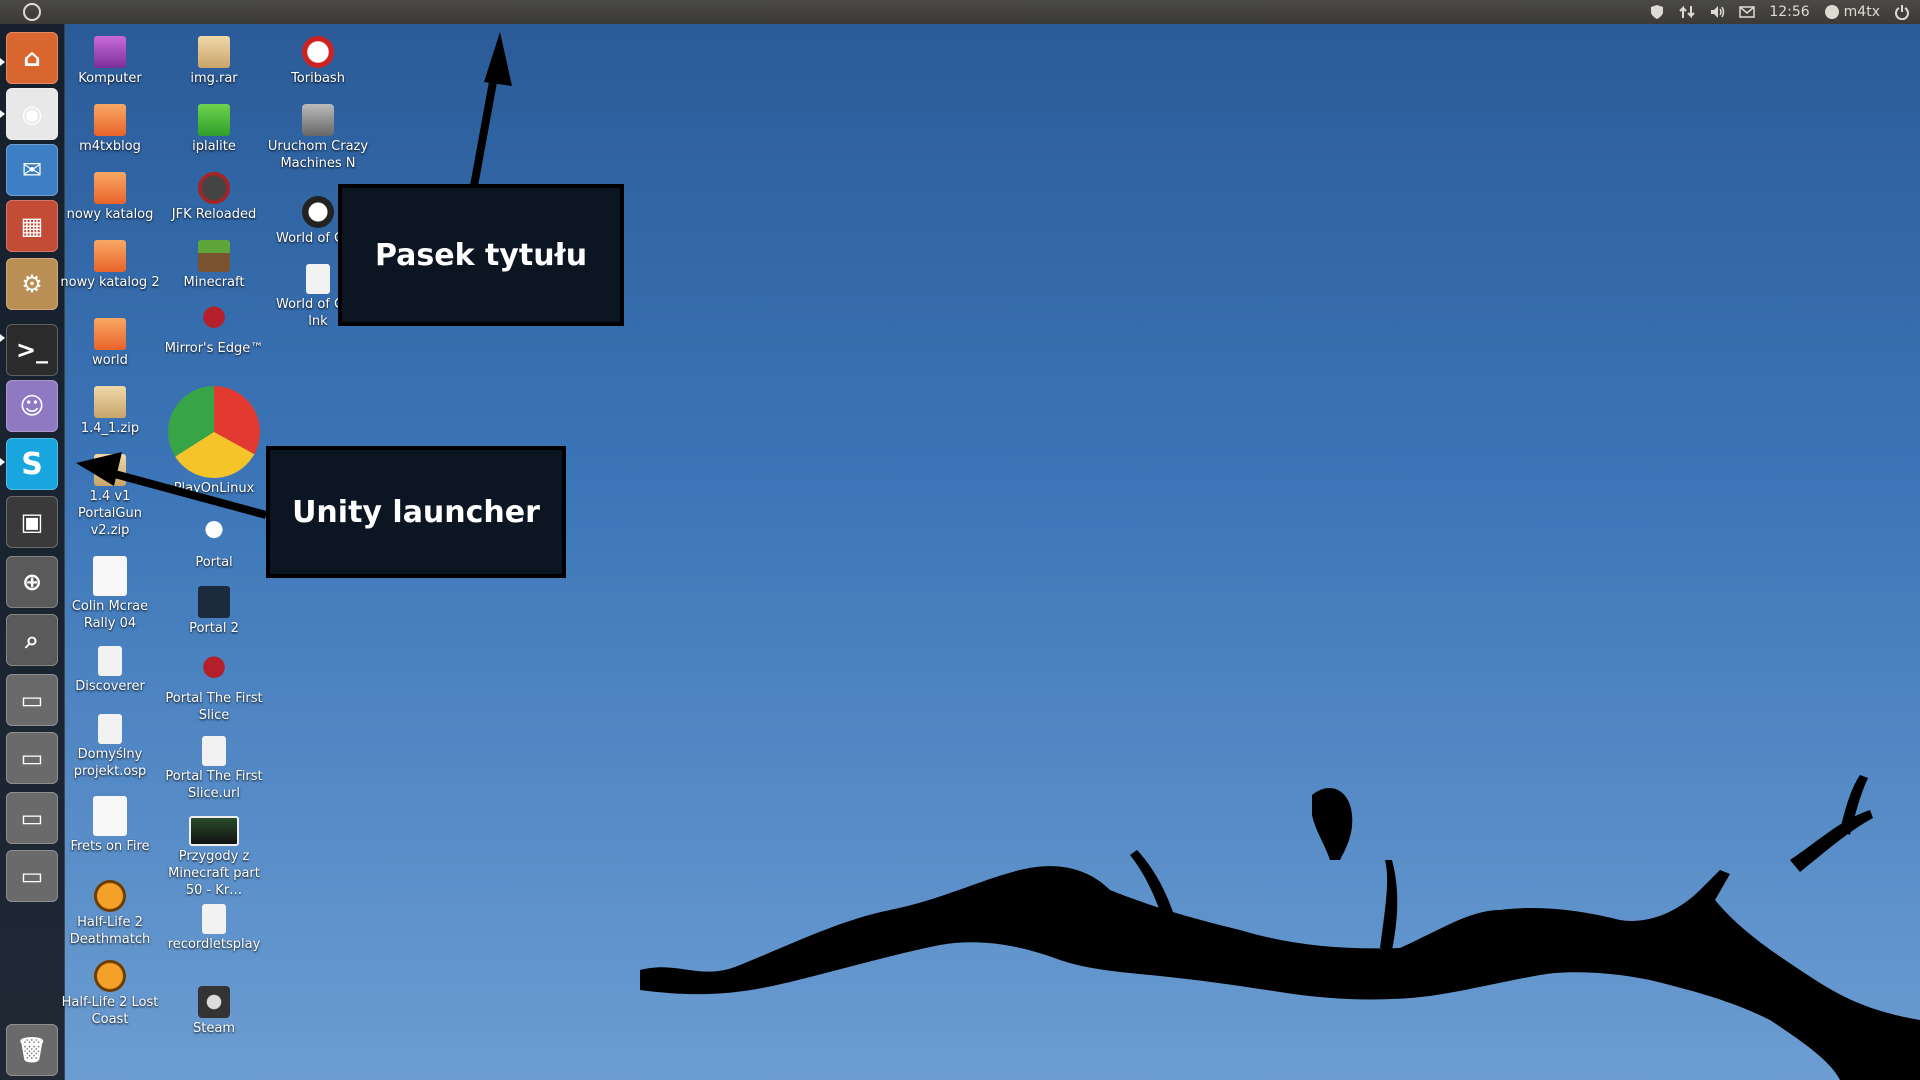 This screenshot has height=1080, width=1920. Describe the element at coordinates (214, 348) in the screenshot. I see `desktop-icon-label: Mirror's Edge™` at that location.